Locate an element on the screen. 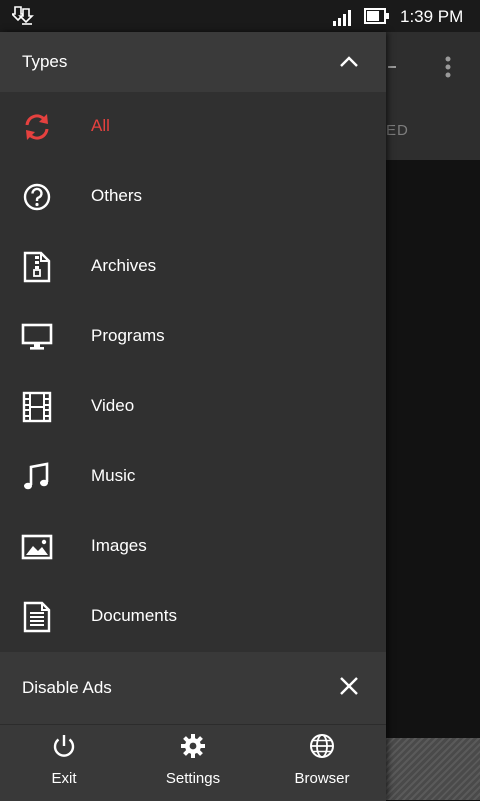  type-item-label: Documents is located at coordinates (134, 615).